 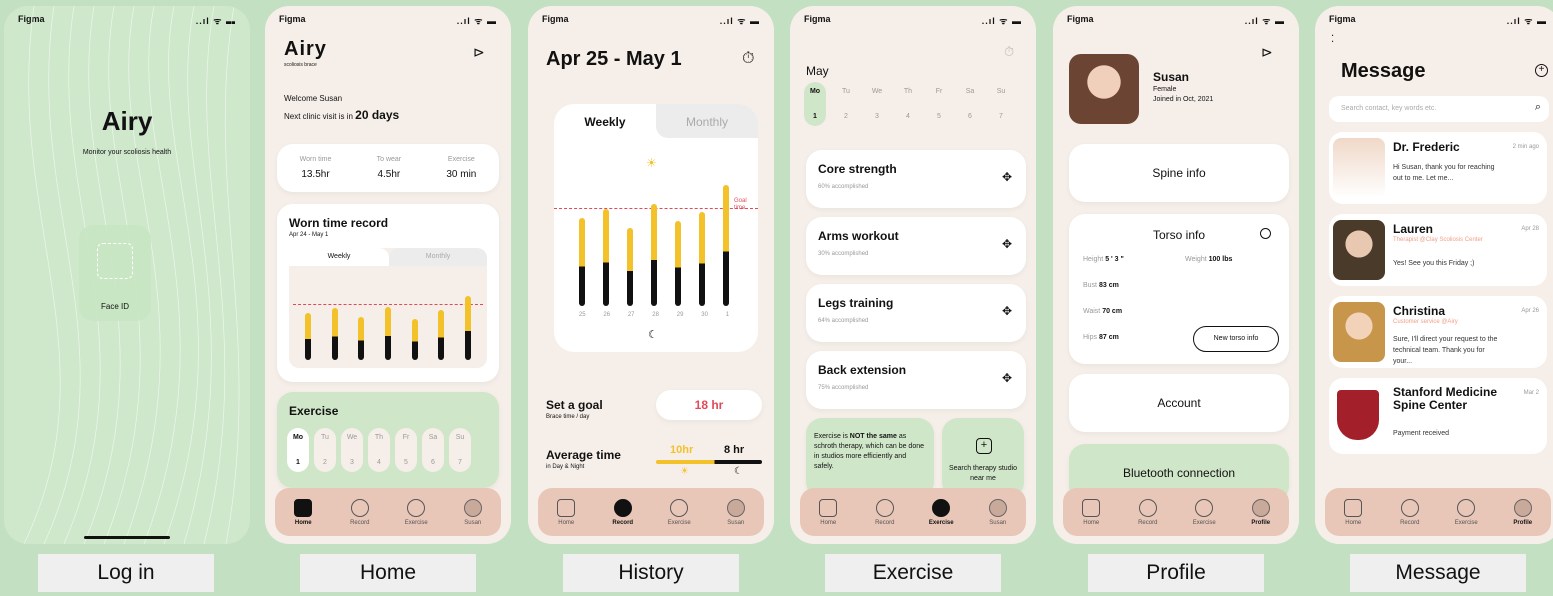 I want to click on exercise-item: Core strength 60% accomplished ✥, so click(x=916, y=179).